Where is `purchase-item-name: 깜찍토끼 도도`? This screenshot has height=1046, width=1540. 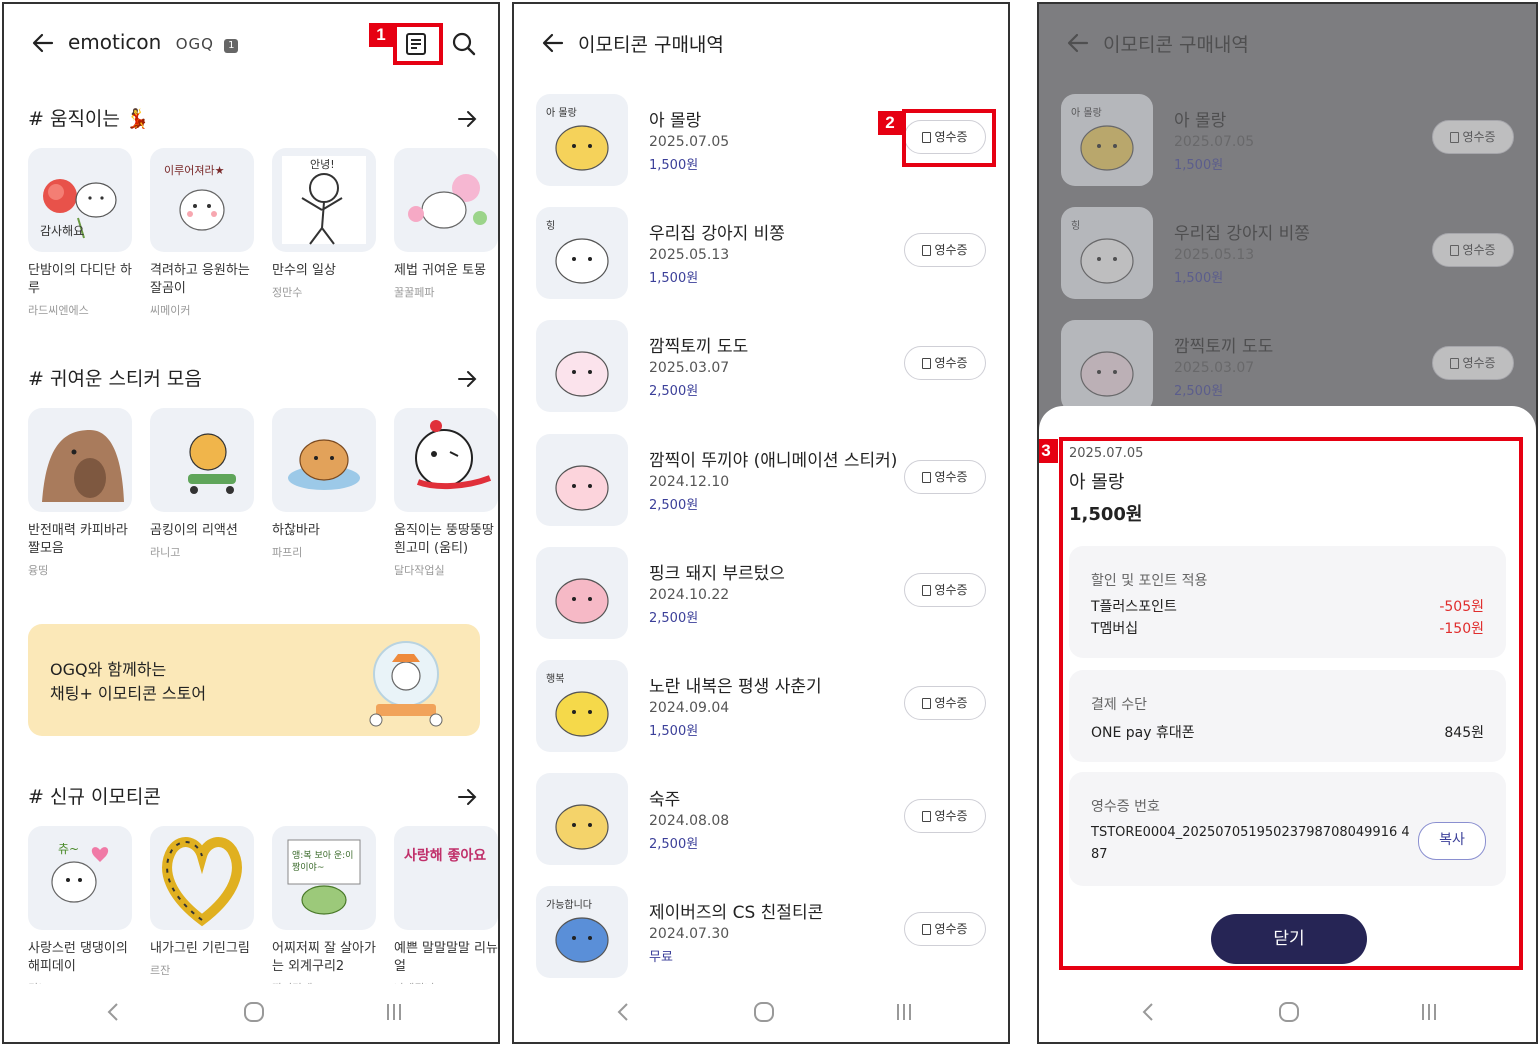 purchase-item-name: 깜찍토끼 도도 is located at coordinates (699, 347).